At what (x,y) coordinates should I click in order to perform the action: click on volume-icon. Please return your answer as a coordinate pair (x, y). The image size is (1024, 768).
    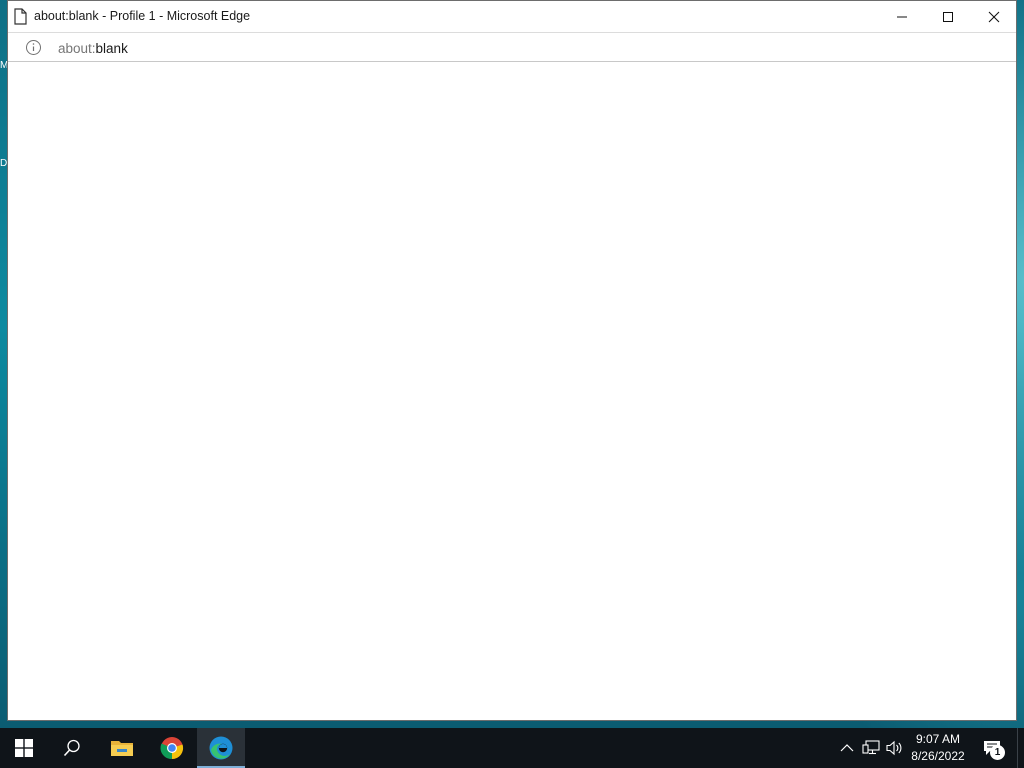
    Looking at the image, I should click on (894, 748).